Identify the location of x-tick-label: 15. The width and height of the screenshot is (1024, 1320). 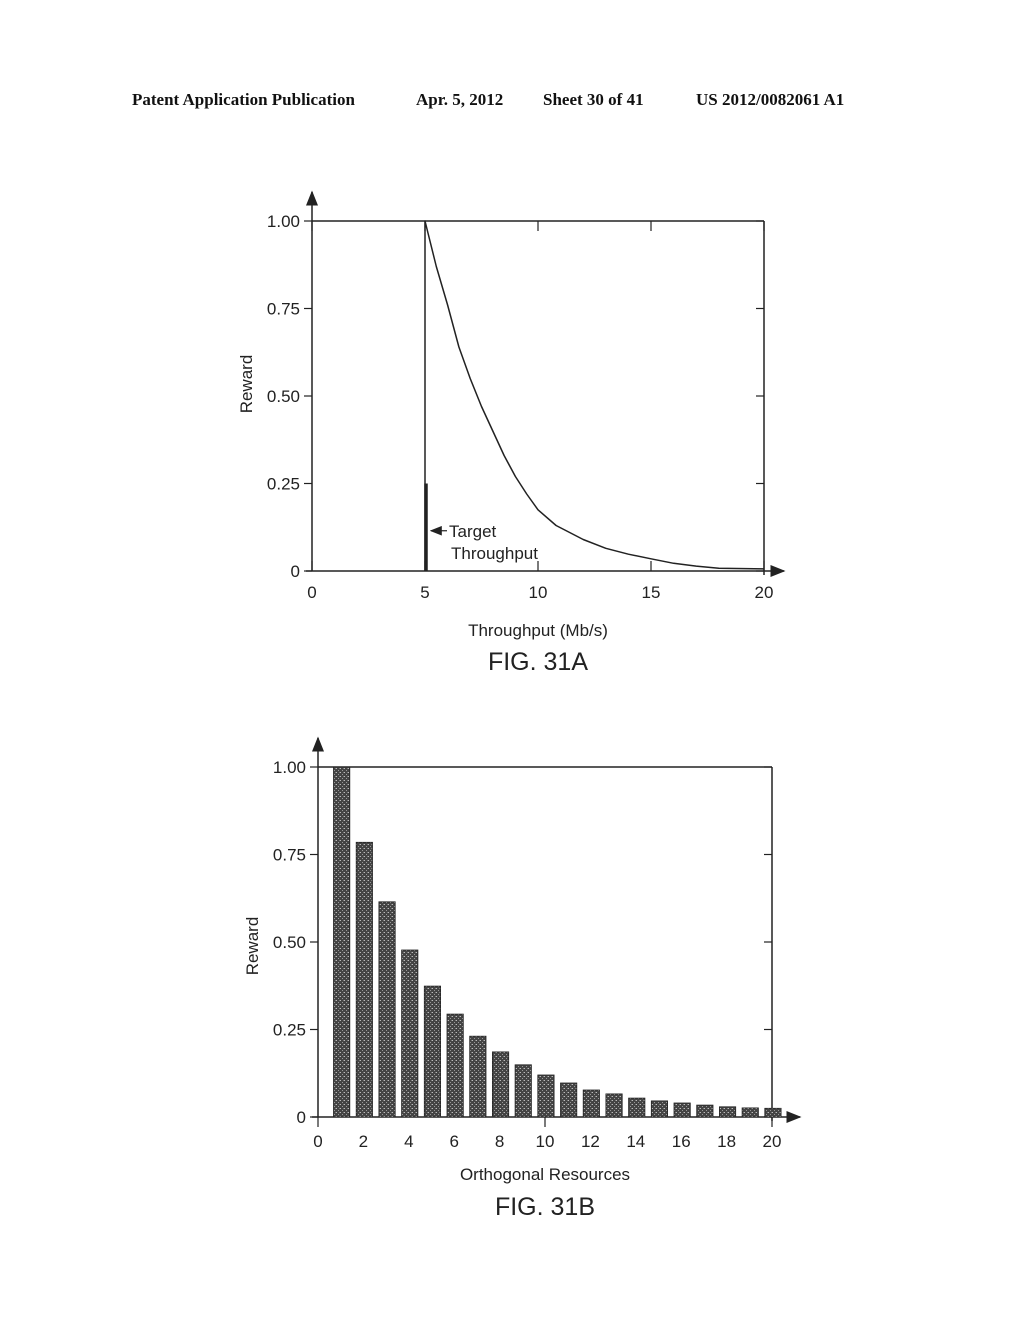
(651, 592).